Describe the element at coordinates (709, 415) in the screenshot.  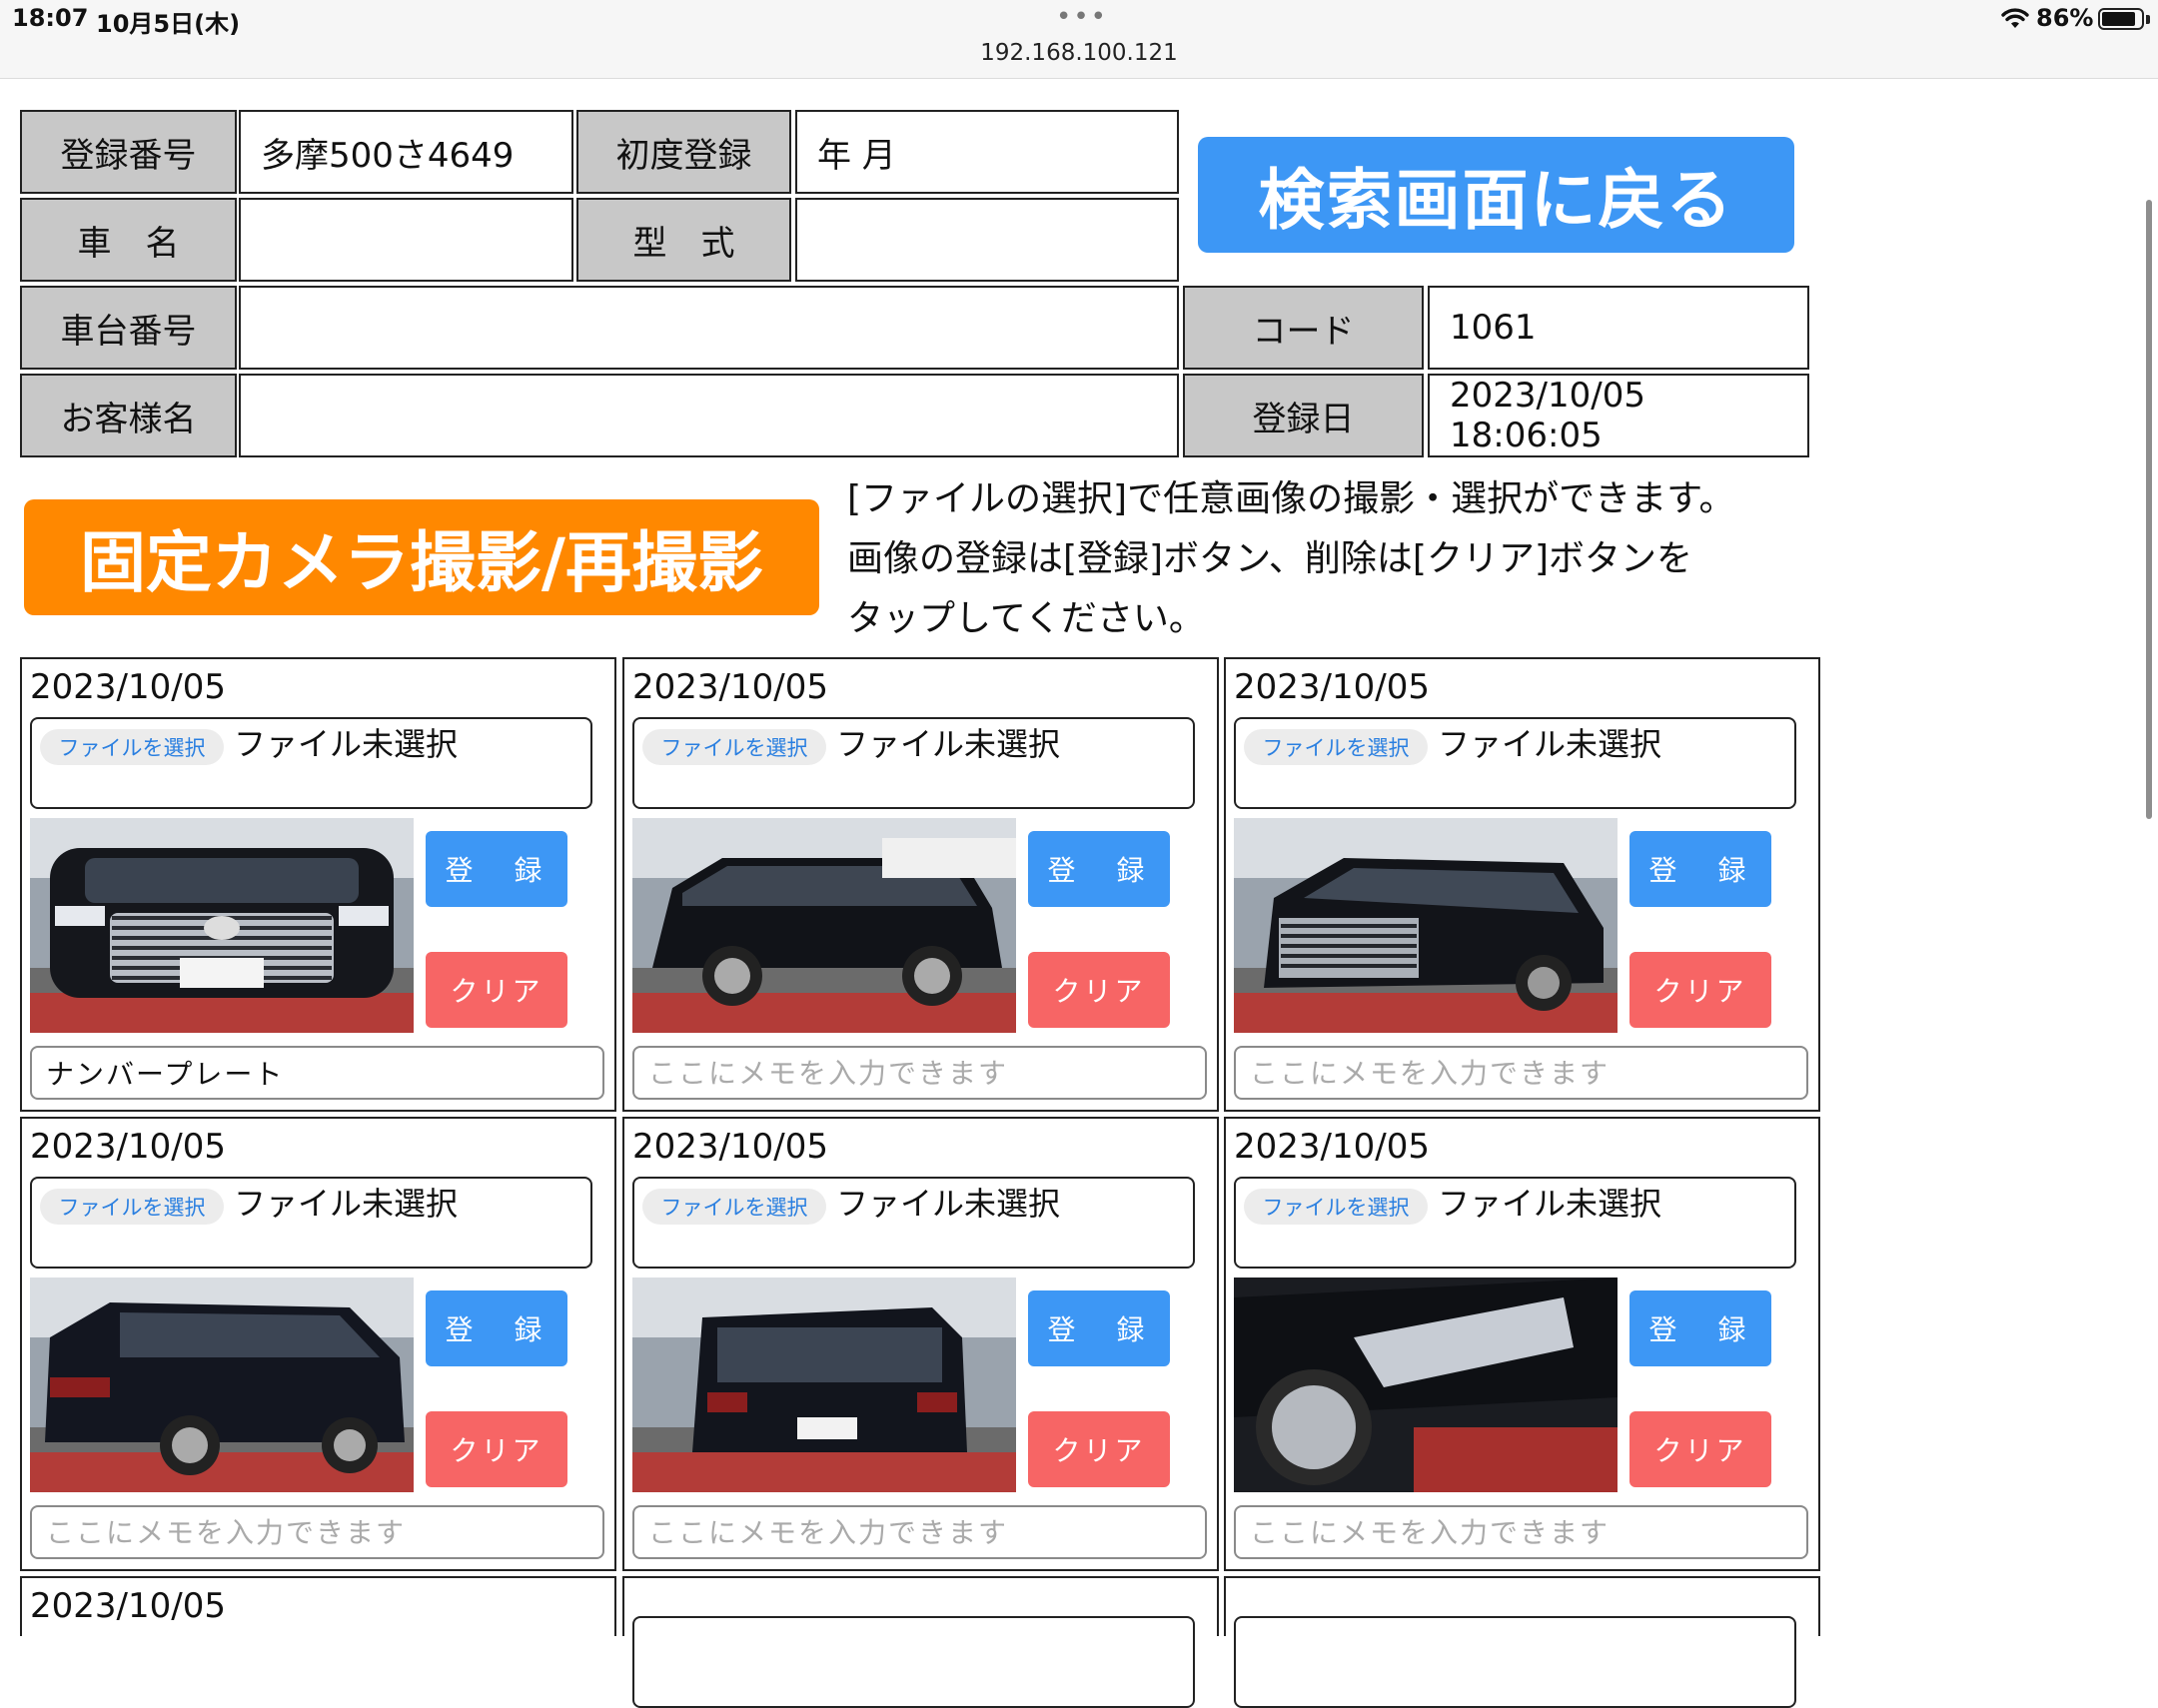
I see `customer-value` at that location.